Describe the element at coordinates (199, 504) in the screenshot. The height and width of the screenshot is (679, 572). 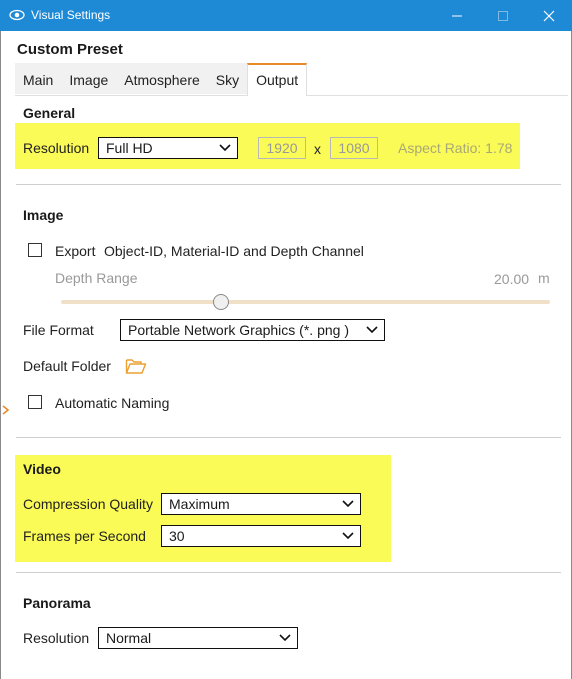
I see `compression-quality-value: Maximum` at that location.